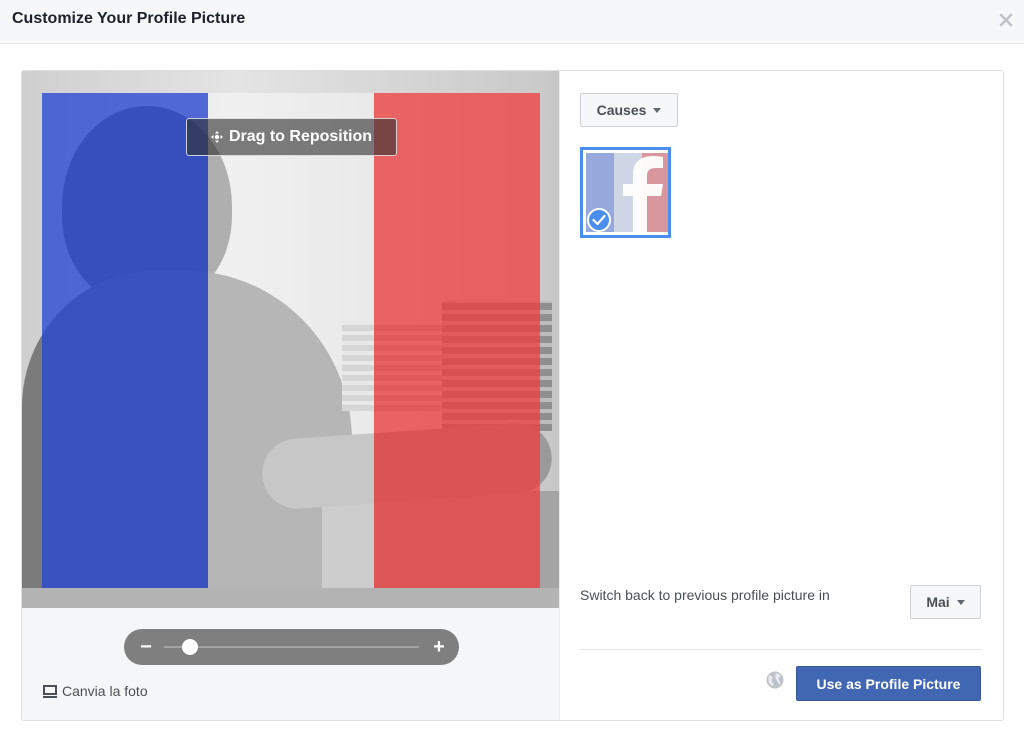 This screenshot has height=734, width=1024. I want to click on photo-scene-floor, so click(290, 598).